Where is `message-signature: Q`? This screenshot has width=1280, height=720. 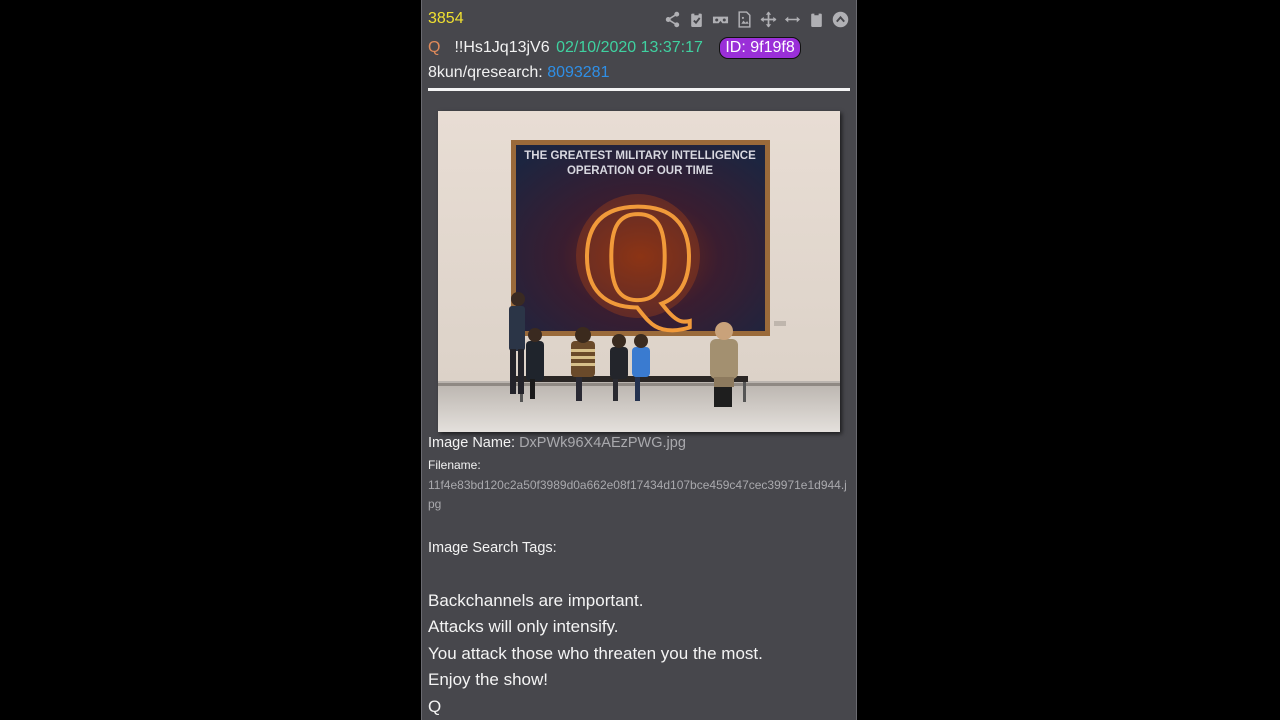
message-signature: Q is located at coordinates (435, 706).